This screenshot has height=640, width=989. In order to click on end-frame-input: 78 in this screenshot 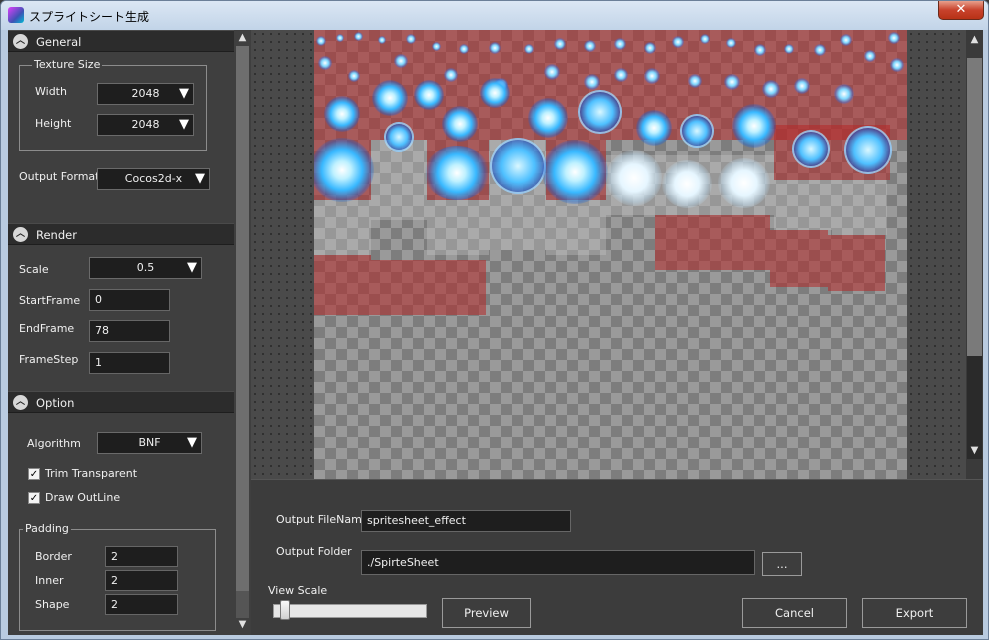, I will do `click(129, 331)`.